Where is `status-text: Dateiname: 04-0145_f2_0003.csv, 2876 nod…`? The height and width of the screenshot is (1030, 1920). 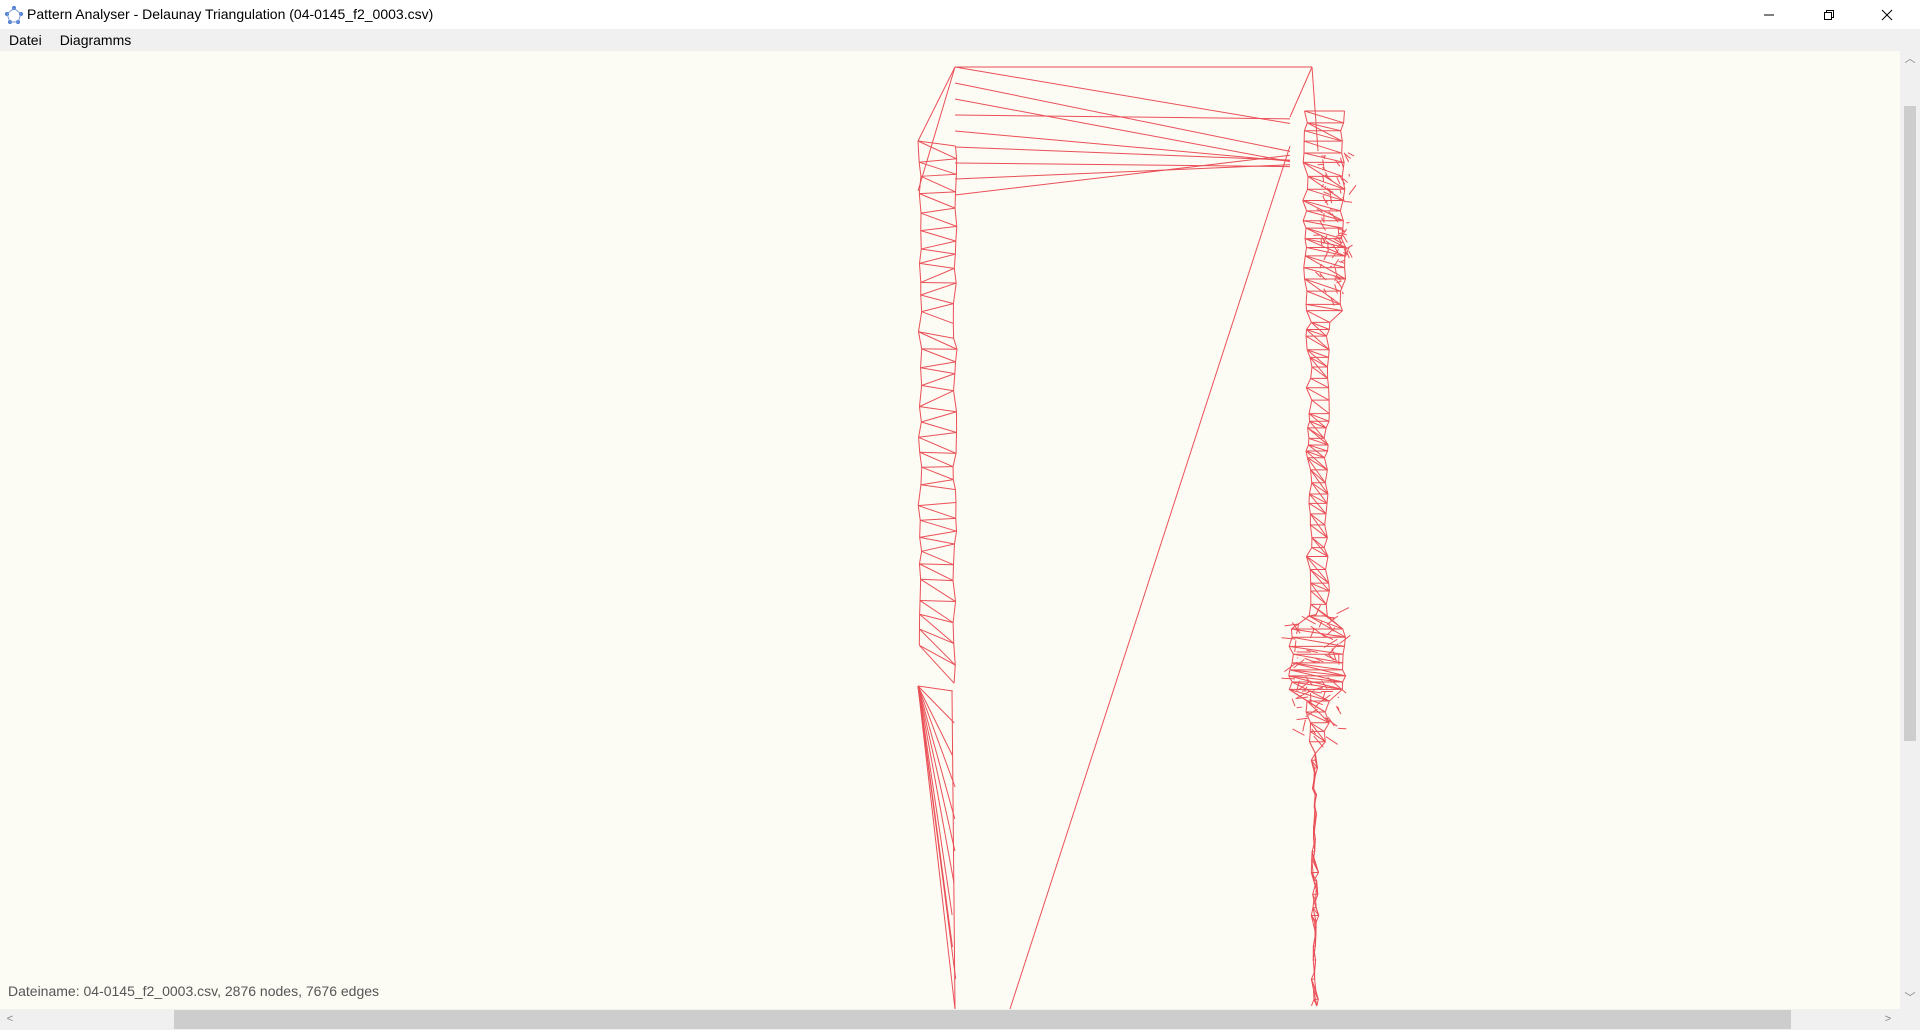 status-text: Dateiname: 04-0145_f2_0003.csv, 2876 nod… is located at coordinates (194, 991).